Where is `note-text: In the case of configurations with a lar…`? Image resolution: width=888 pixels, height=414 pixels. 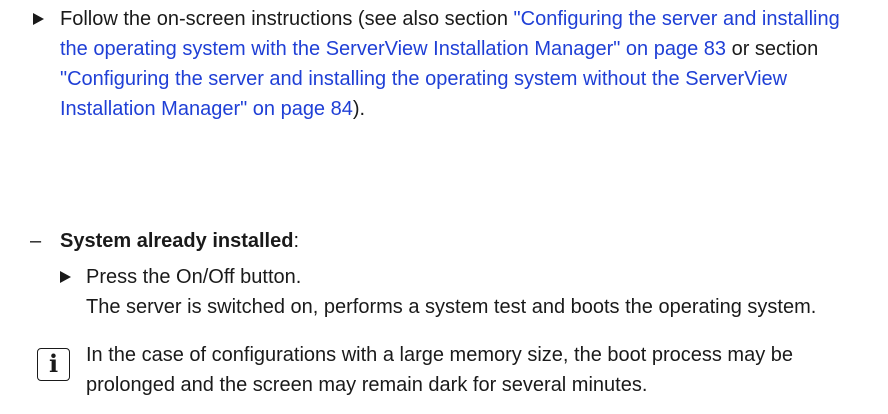 note-text: In the case of configurations with a lar… is located at coordinates (440, 370).